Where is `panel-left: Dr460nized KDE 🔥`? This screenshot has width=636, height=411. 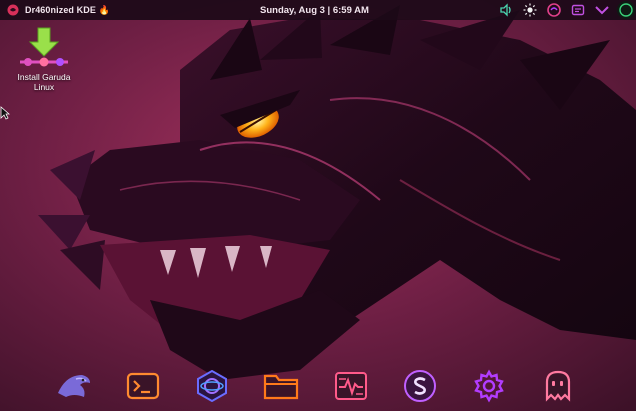 panel-left: Dr460nized KDE 🔥 is located at coordinates (58, 10).